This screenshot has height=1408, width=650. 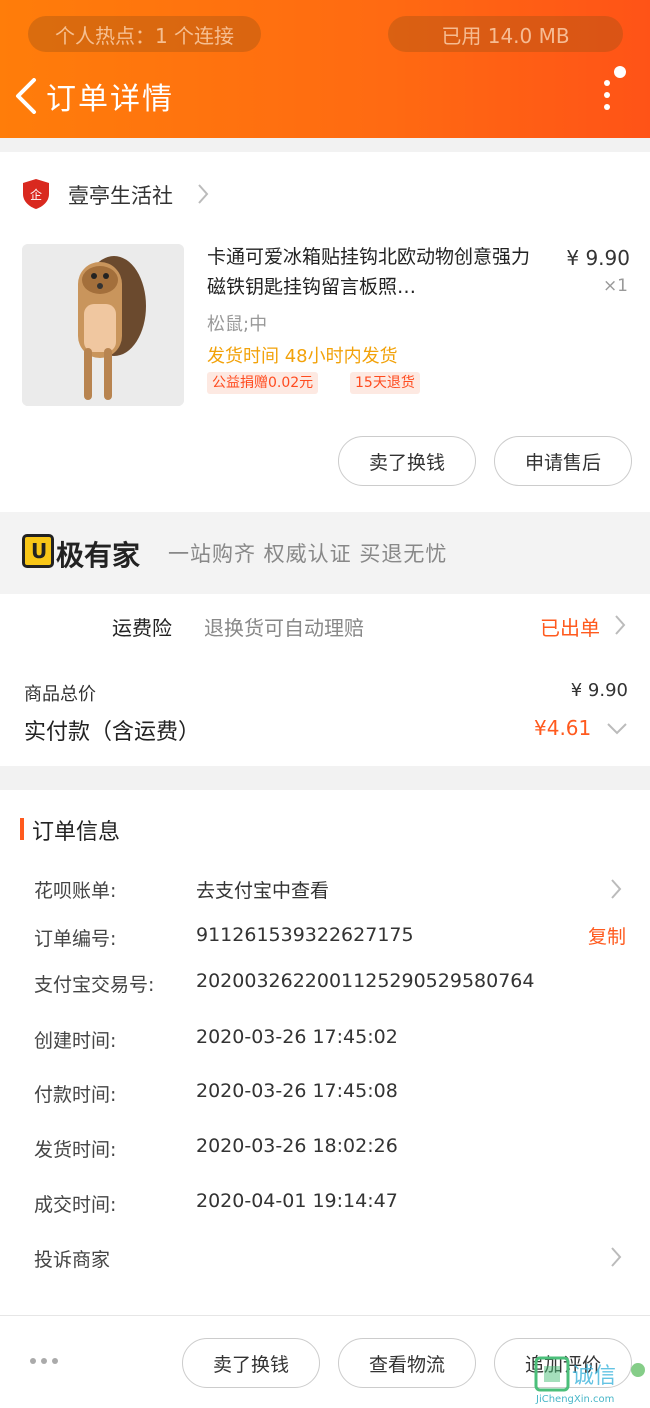 What do you see at coordinates (617, 729) in the screenshot?
I see `chevron-down-icon` at bounding box center [617, 729].